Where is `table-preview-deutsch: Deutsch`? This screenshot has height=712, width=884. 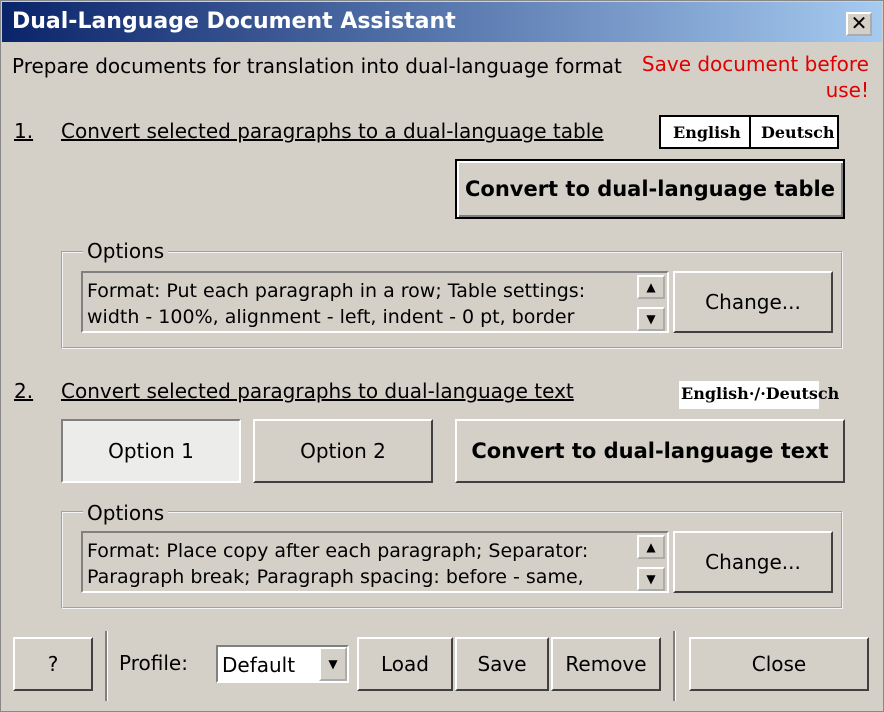
table-preview-deutsch: Deutsch is located at coordinates (798, 132).